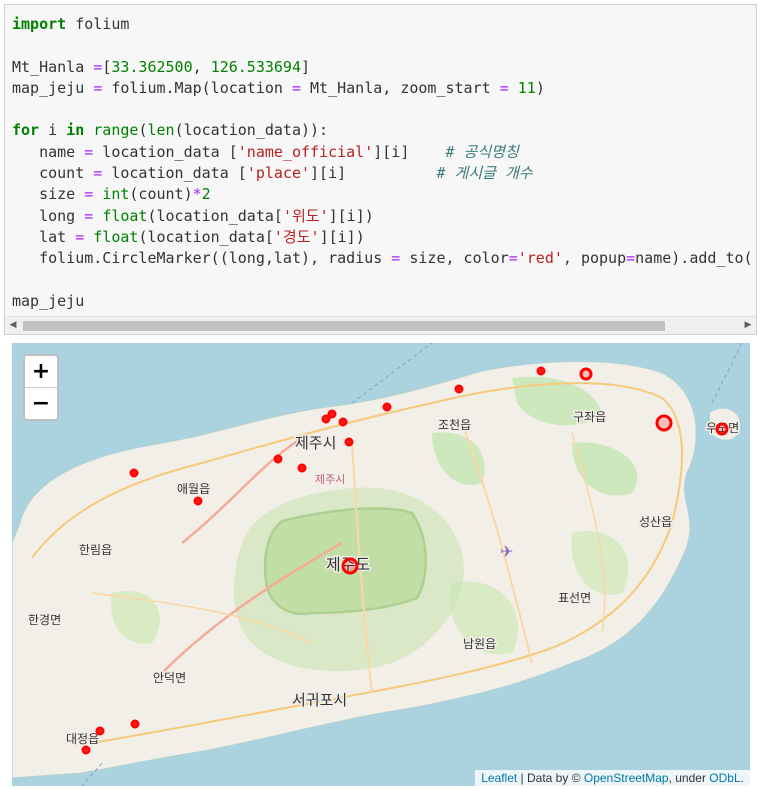  I want to click on code-token: # 게시글 개수, so click(484, 173).